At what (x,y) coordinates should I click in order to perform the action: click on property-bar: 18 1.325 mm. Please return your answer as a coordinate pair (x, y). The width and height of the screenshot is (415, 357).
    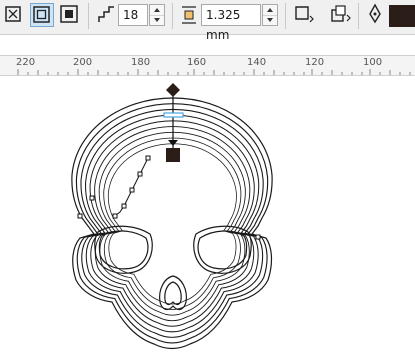
    Looking at the image, I should click on (207, 21).